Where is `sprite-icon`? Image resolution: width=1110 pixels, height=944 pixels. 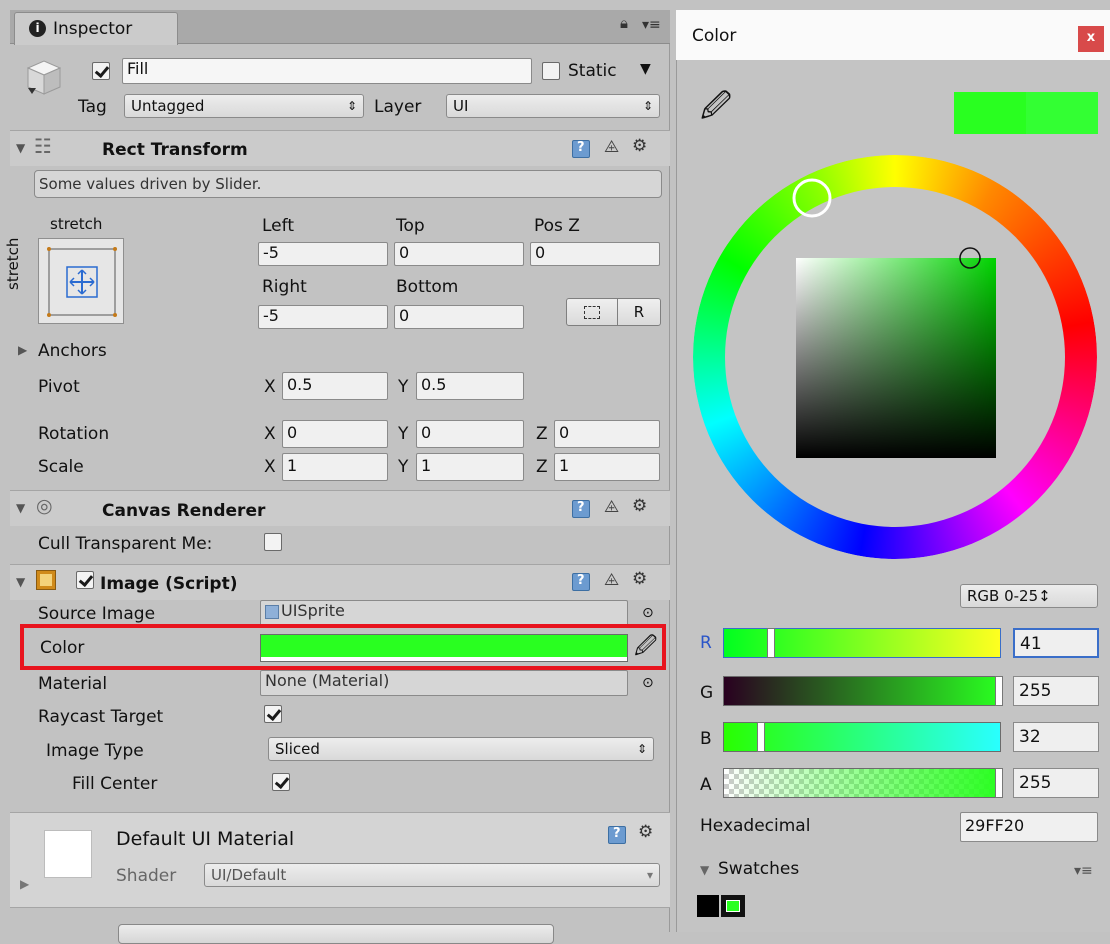 sprite-icon is located at coordinates (272, 611).